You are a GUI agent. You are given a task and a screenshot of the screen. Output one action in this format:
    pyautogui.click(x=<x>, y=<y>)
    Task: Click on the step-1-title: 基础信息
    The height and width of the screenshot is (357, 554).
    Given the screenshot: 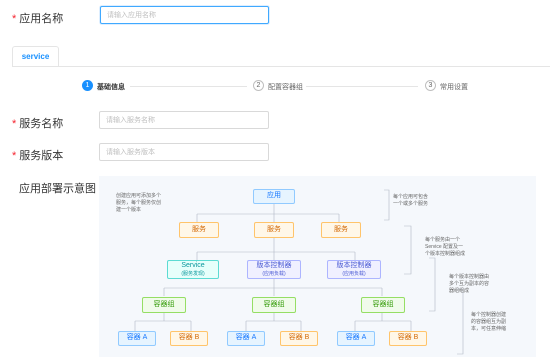 What is the action you would take?
    pyautogui.click(x=111, y=87)
    